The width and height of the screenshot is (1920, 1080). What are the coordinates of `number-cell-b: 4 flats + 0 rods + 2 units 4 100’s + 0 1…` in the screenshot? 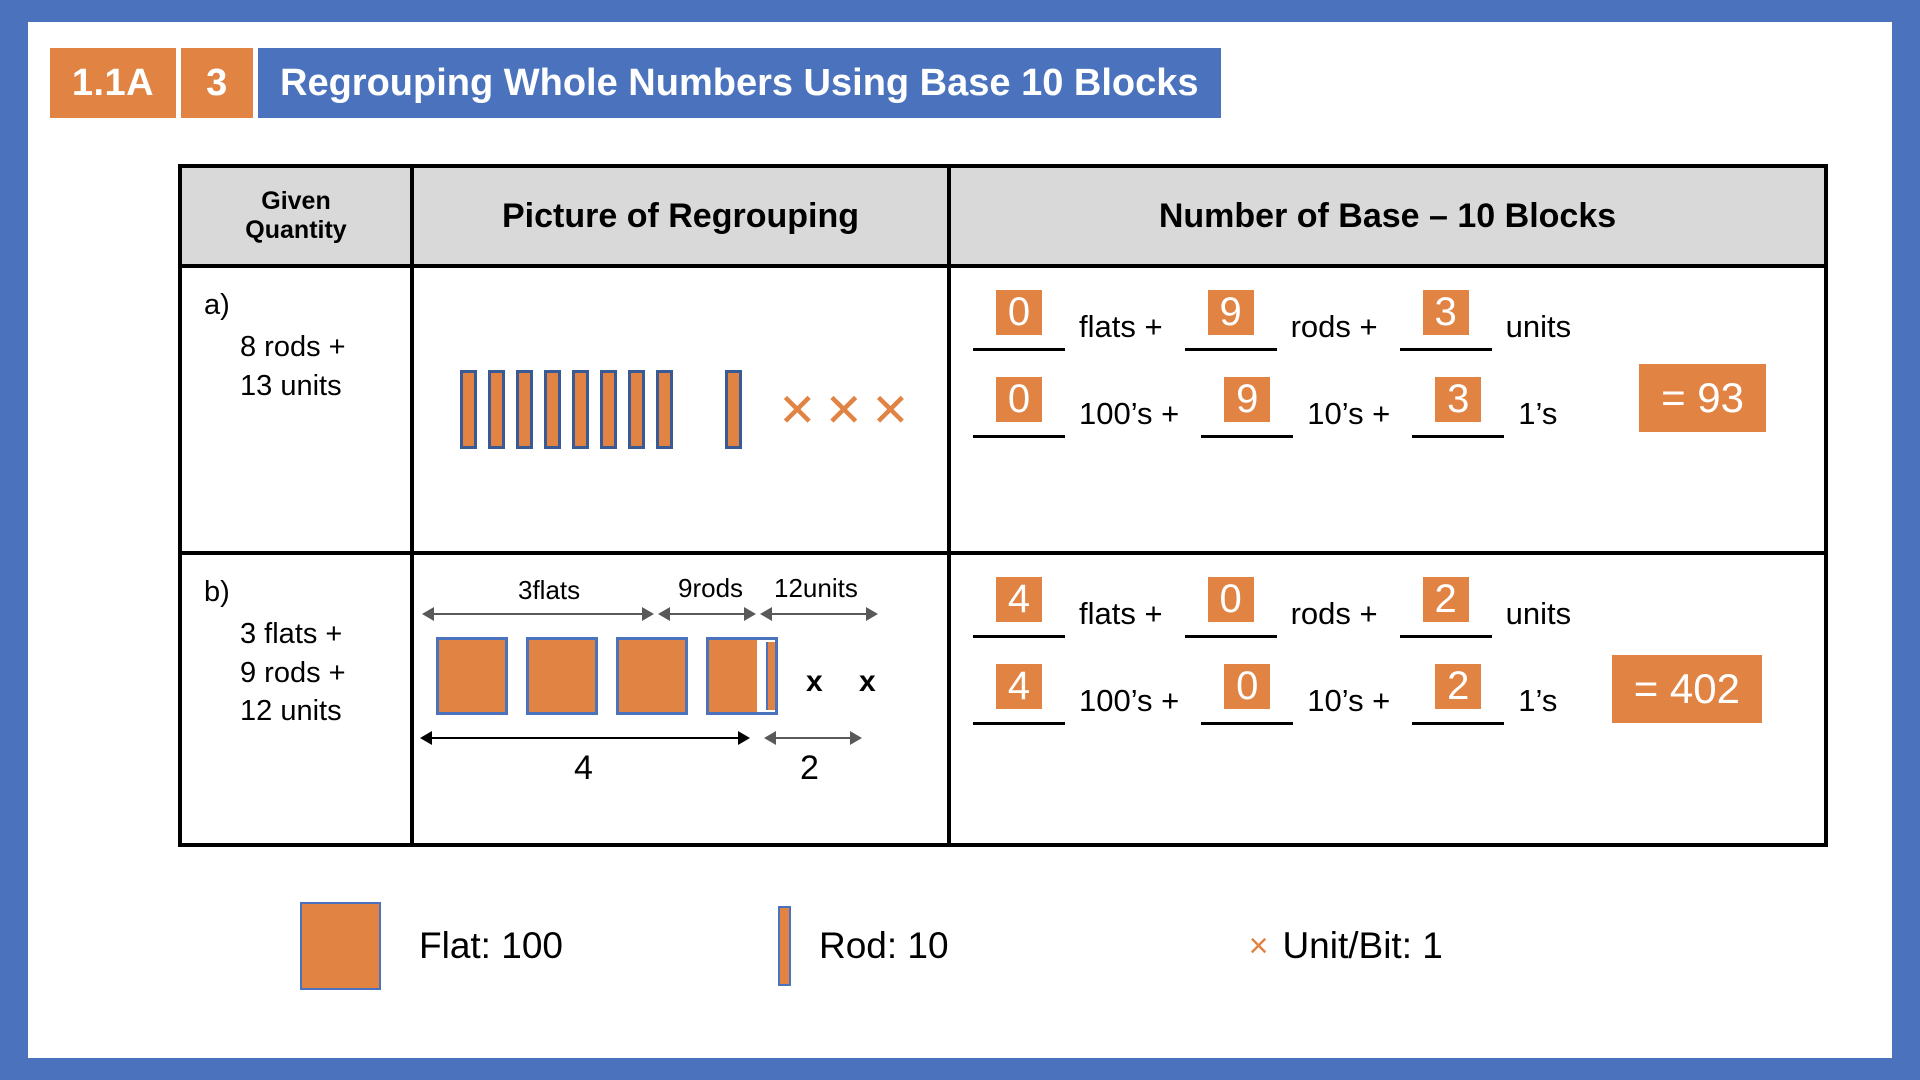 It's located at (1385, 699).